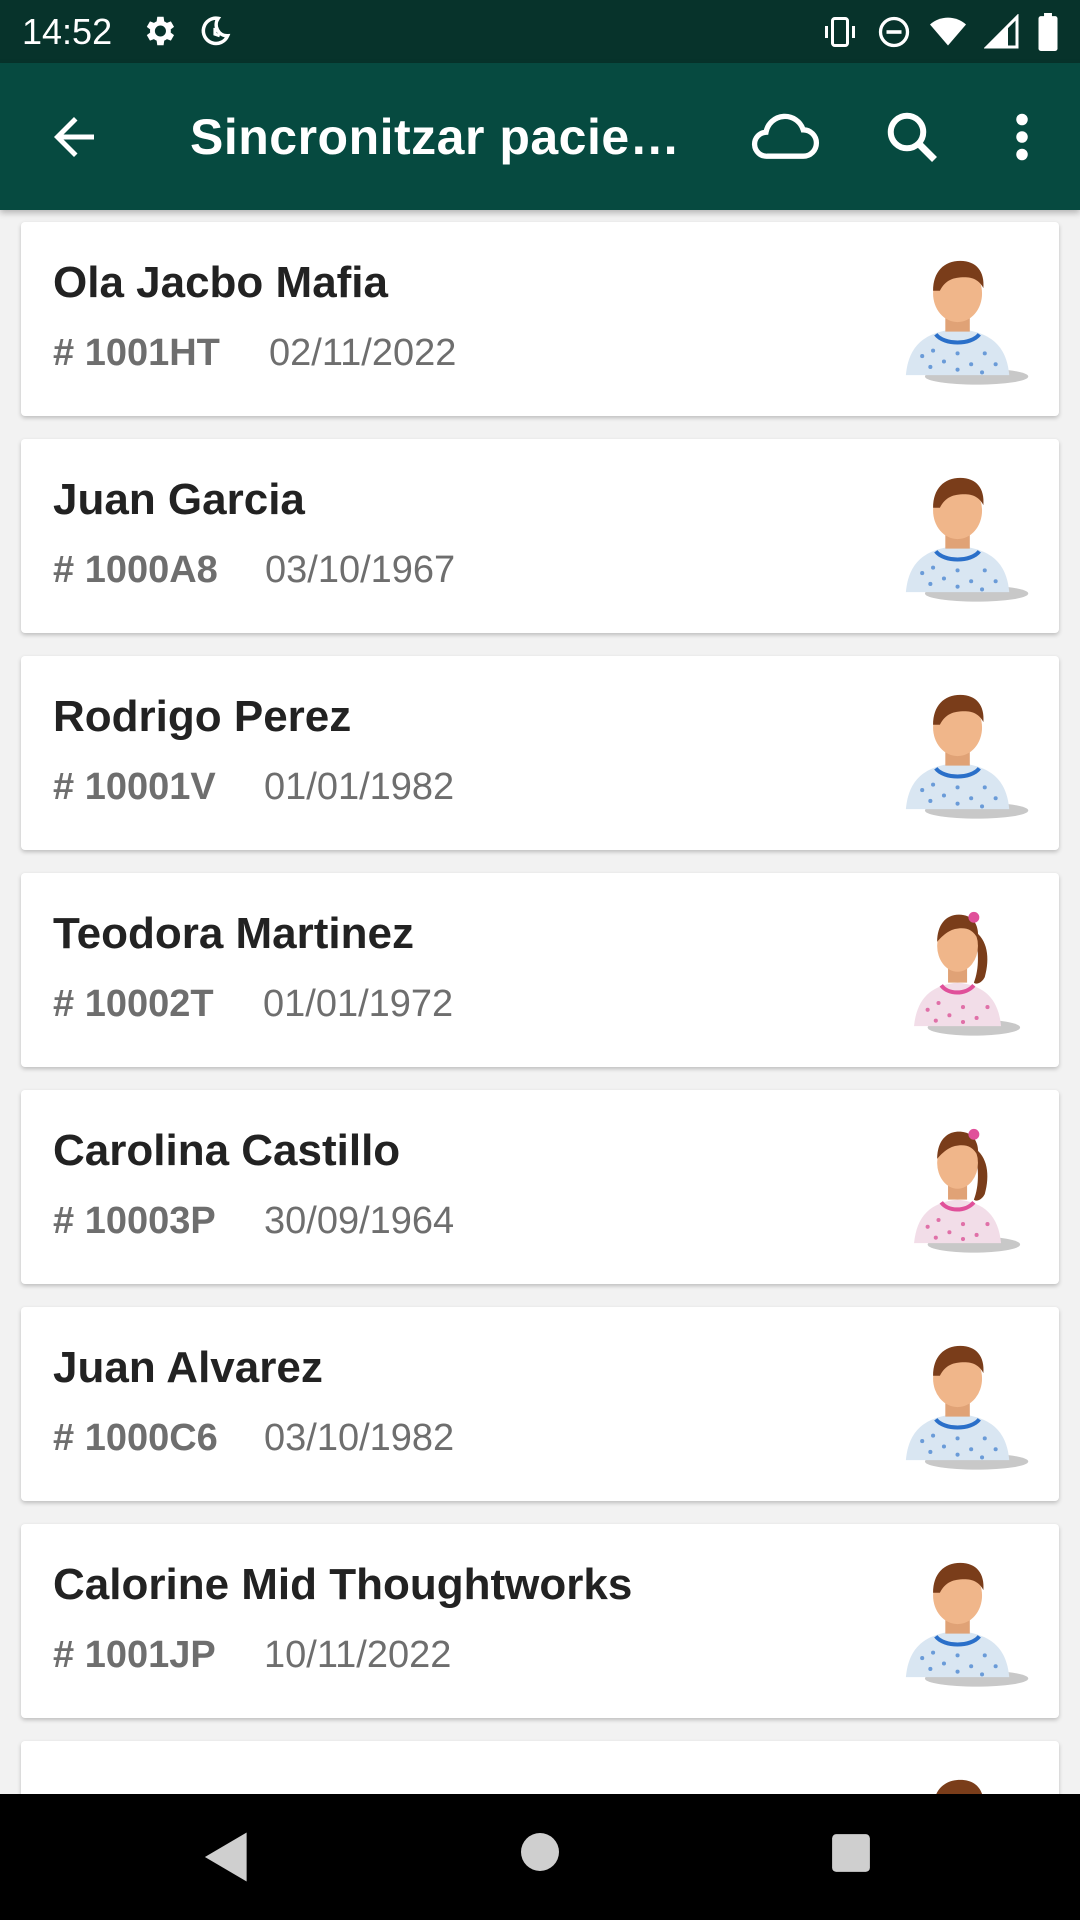 The width and height of the screenshot is (1080, 1920). Describe the element at coordinates (67, 31) in the screenshot. I see `status-time: 14:52` at that location.